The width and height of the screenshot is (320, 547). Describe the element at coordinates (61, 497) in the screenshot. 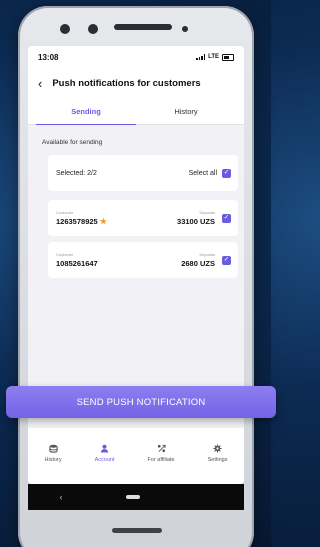

I see `system-back-icon: ‹` at that location.